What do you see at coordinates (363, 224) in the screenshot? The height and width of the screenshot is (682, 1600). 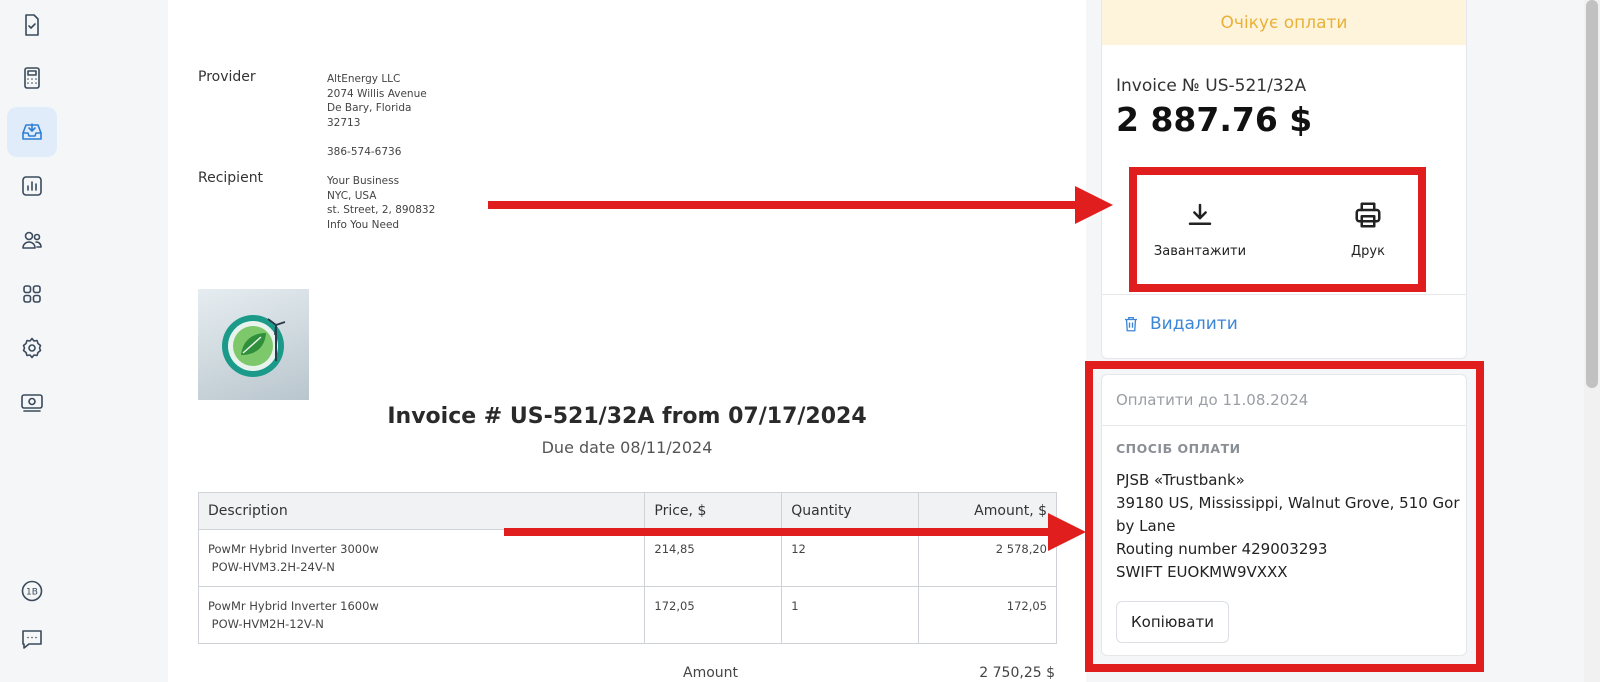 I see `recipient-line: Info You Need` at bounding box center [363, 224].